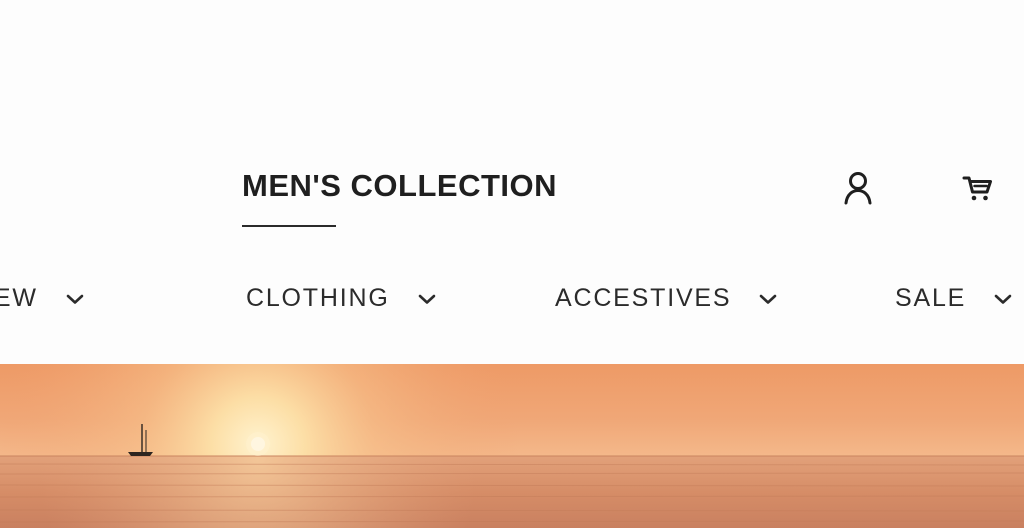 The image size is (1024, 528). I want to click on nav-item-new: NEW, so click(42, 298).